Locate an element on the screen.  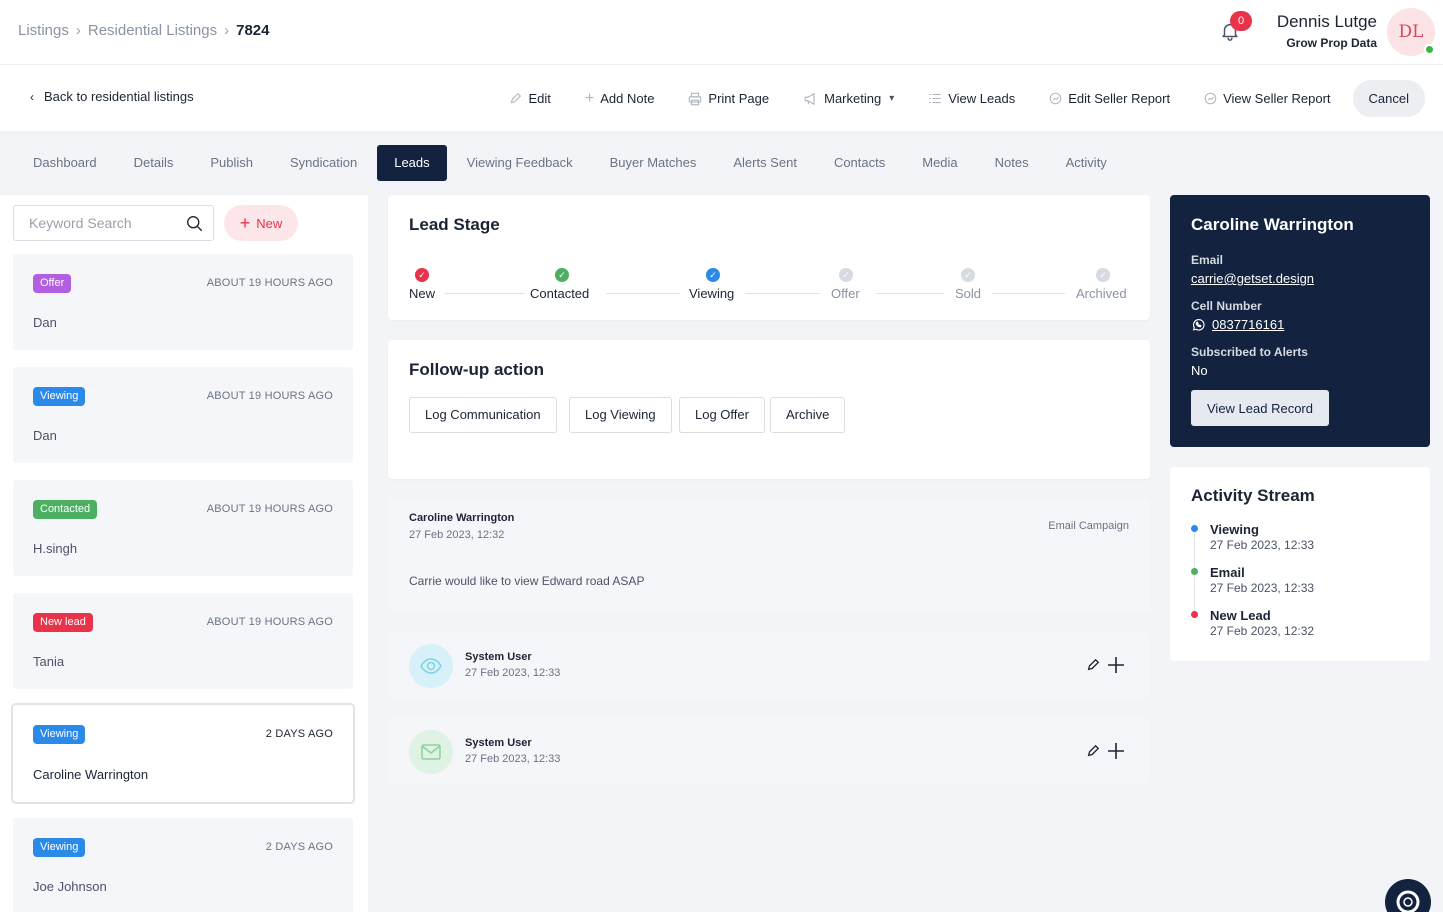
add-note-button: + Add Note is located at coordinates (620, 99).